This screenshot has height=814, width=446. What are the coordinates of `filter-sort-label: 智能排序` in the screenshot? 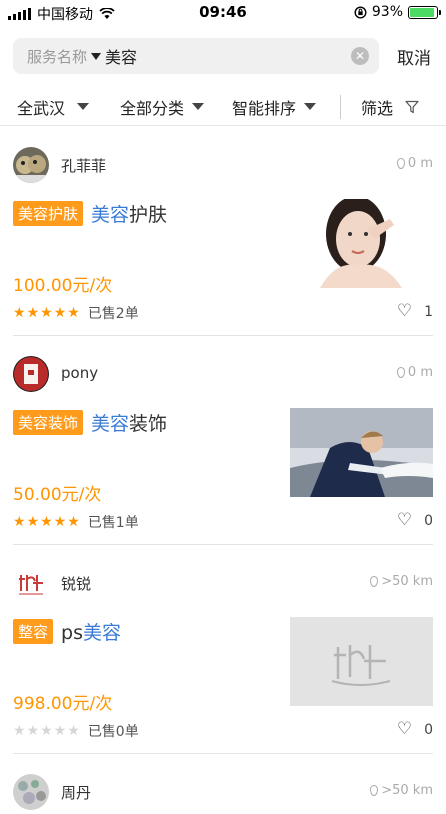 It's located at (264, 108).